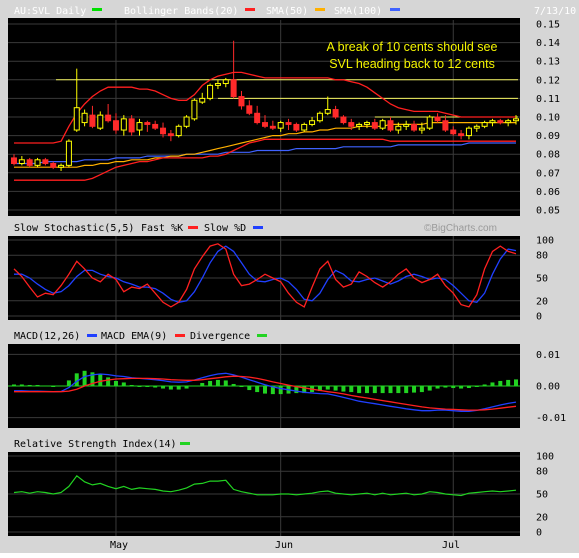 The height and width of the screenshot is (558, 579). I want to click on y-tick-label: 0.09, so click(548, 136).